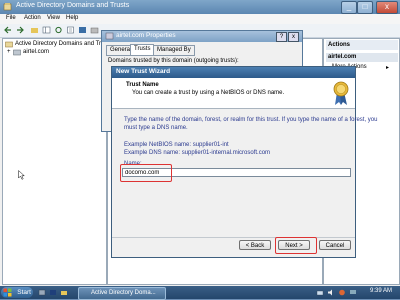 This screenshot has width=400, height=300. I want to click on tray-volume-icon, so click(331, 292).